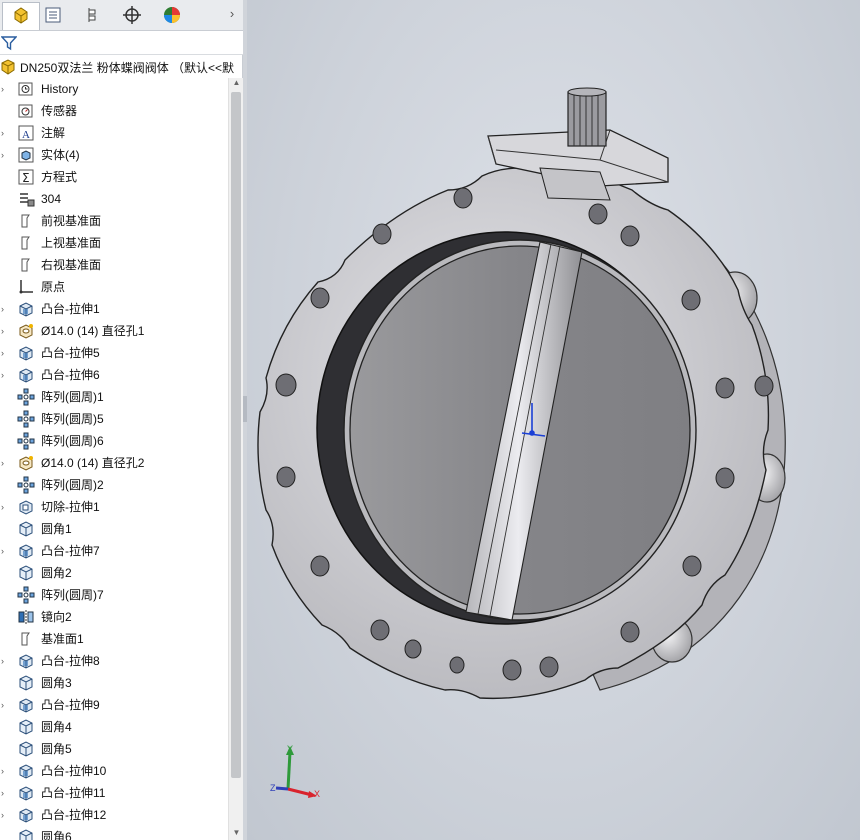 The image size is (860, 840). Describe the element at coordinates (114, 833) in the screenshot. I see `tree-item: 圆角6` at that location.